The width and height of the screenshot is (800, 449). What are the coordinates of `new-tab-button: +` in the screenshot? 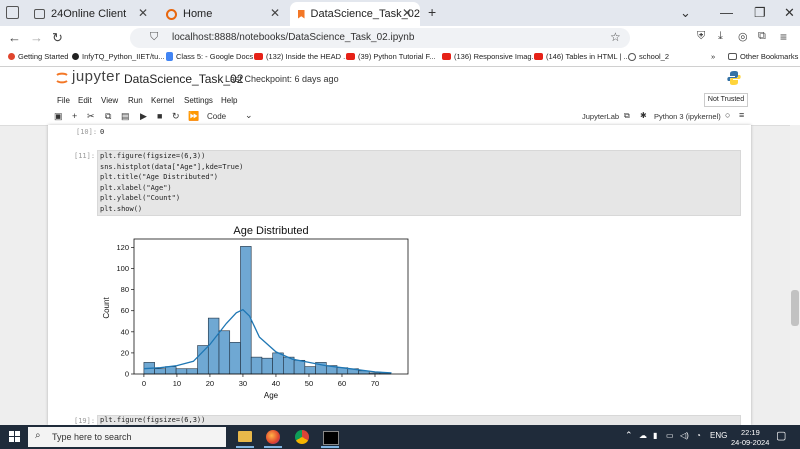 It's located at (432, 12).